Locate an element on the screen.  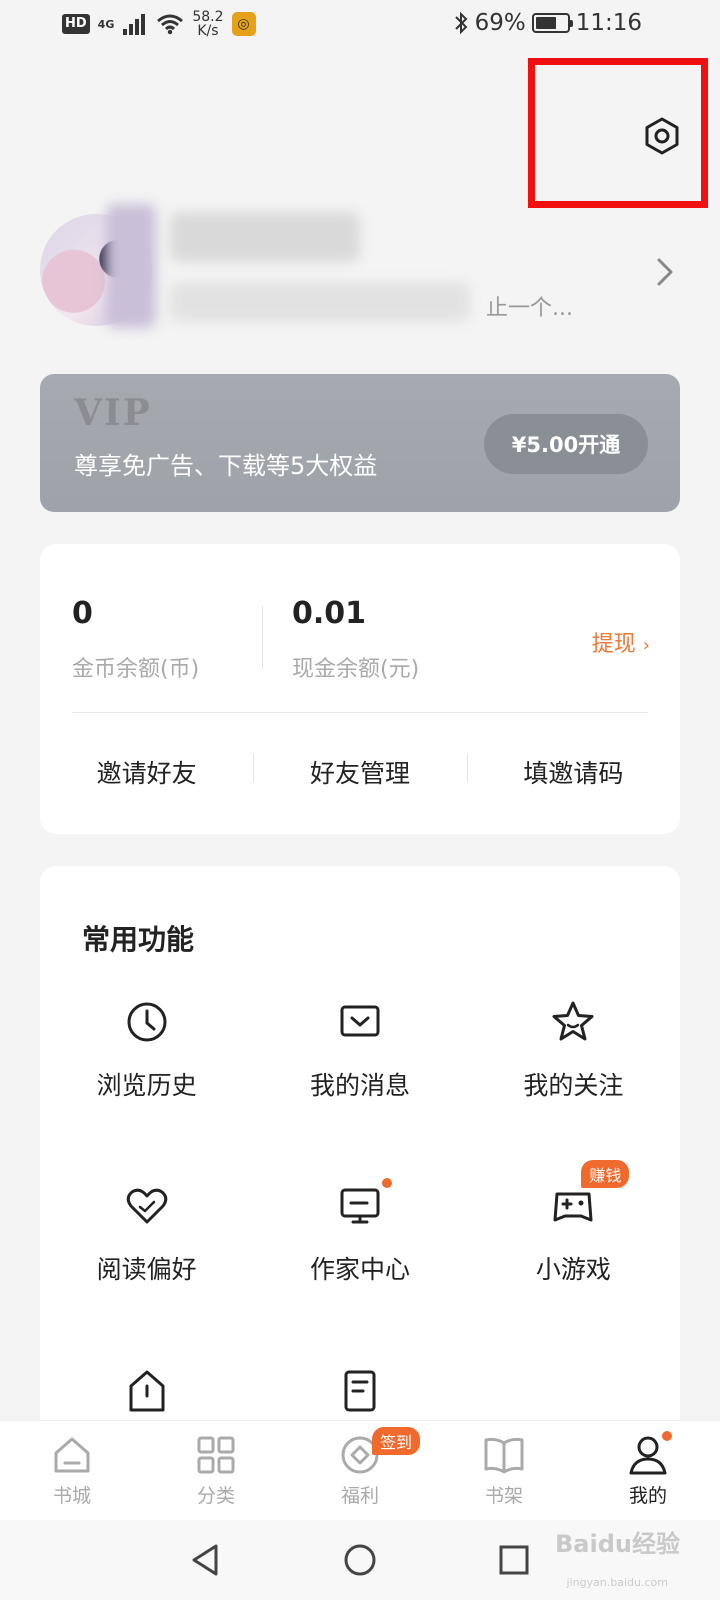
hd-badge: HD is located at coordinates (76, 24).